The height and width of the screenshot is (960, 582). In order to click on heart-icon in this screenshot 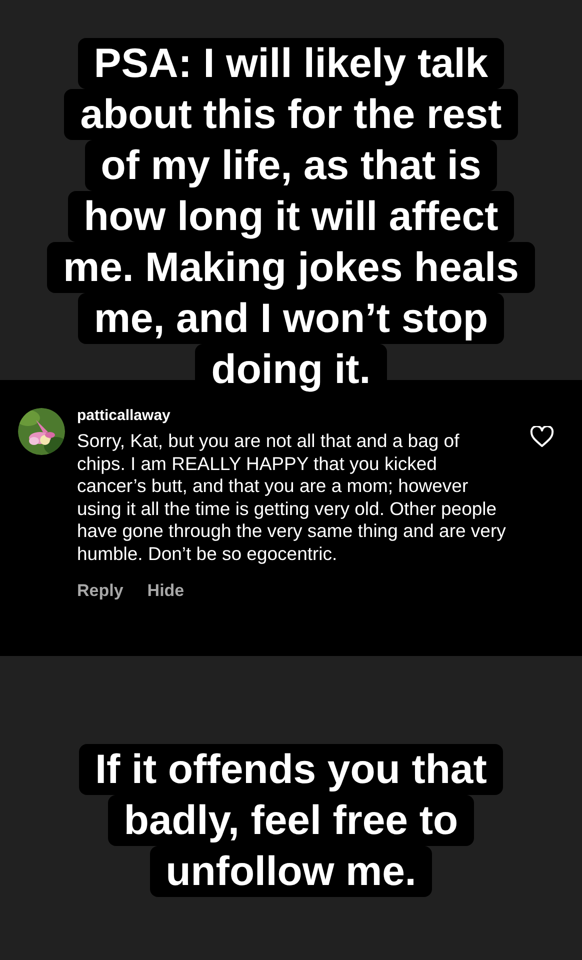, I will do `click(542, 437)`.